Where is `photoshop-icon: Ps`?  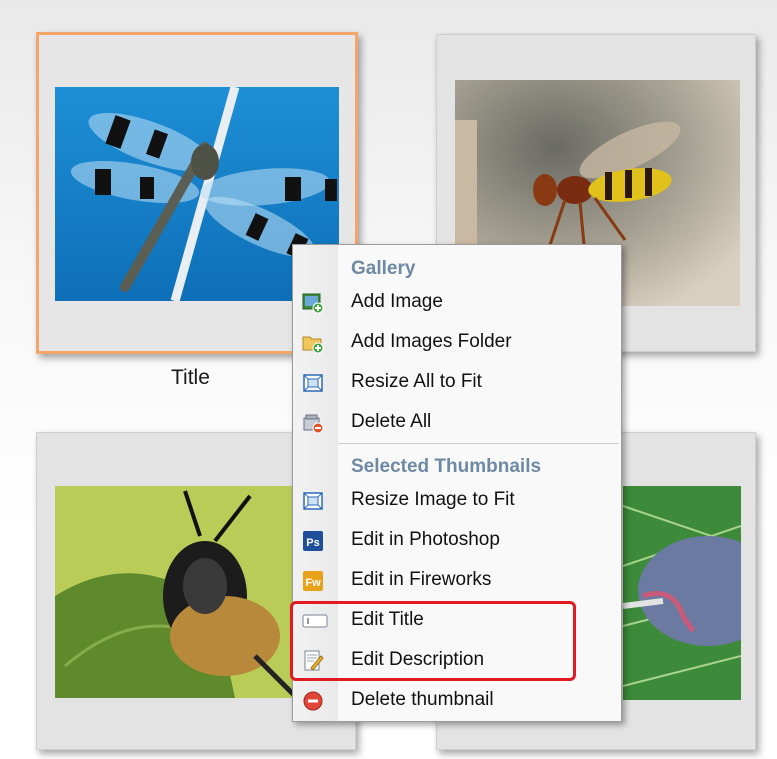
photoshop-icon: Ps is located at coordinates (313, 541).